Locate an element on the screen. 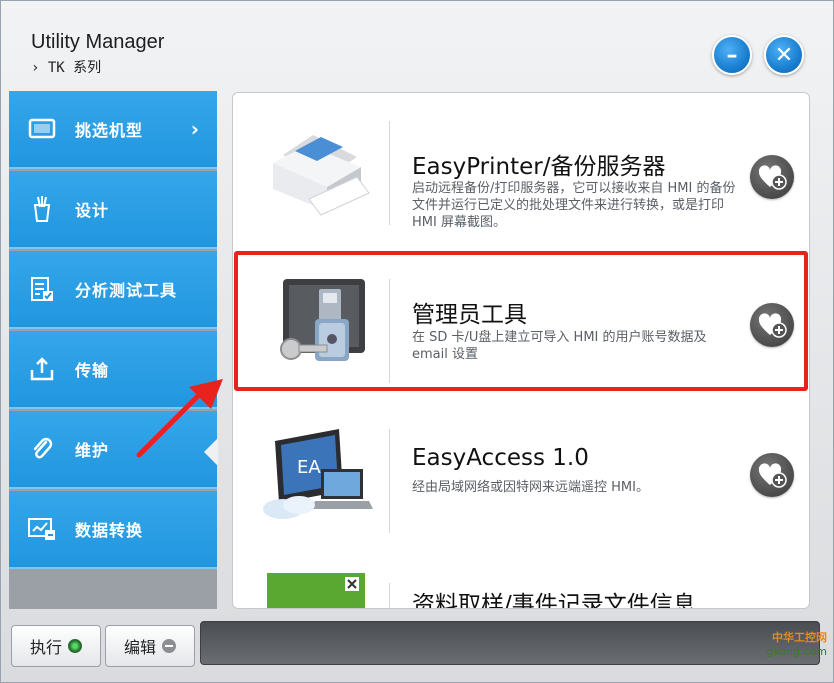 The width and height of the screenshot is (834, 683). checklist-icon is located at coordinates (42, 289).